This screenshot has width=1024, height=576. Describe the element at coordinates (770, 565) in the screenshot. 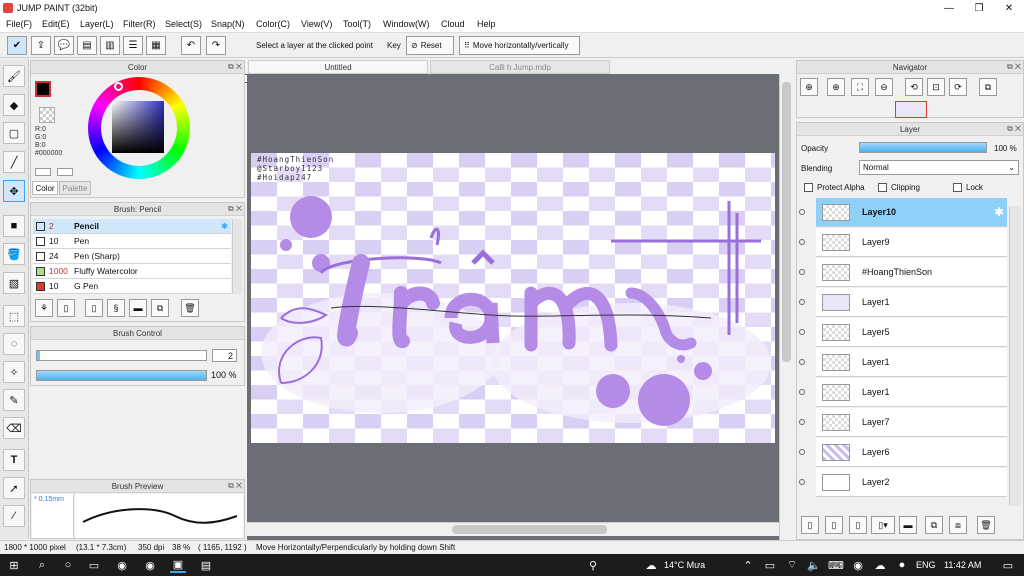

I see `battery-icon: ▭` at that location.